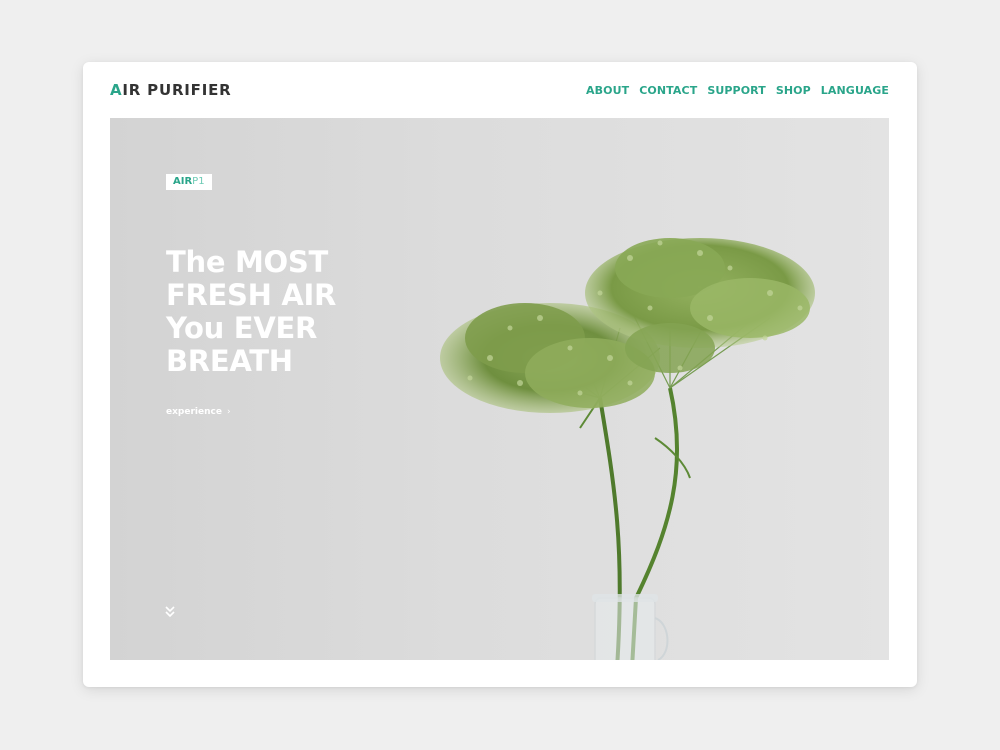 Image resolution: width=1000 pixels, height=750 pixels. I want to click on chevron-right-icon: ›, so click(228, 412).